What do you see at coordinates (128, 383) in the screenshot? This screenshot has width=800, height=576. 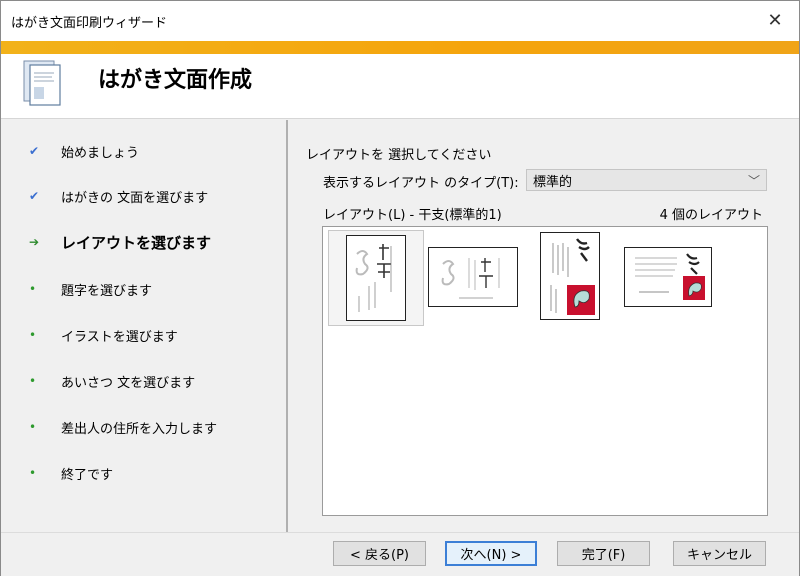 I see `step-label: あいさつ 文を選びます` at bounding box center [128, 383].